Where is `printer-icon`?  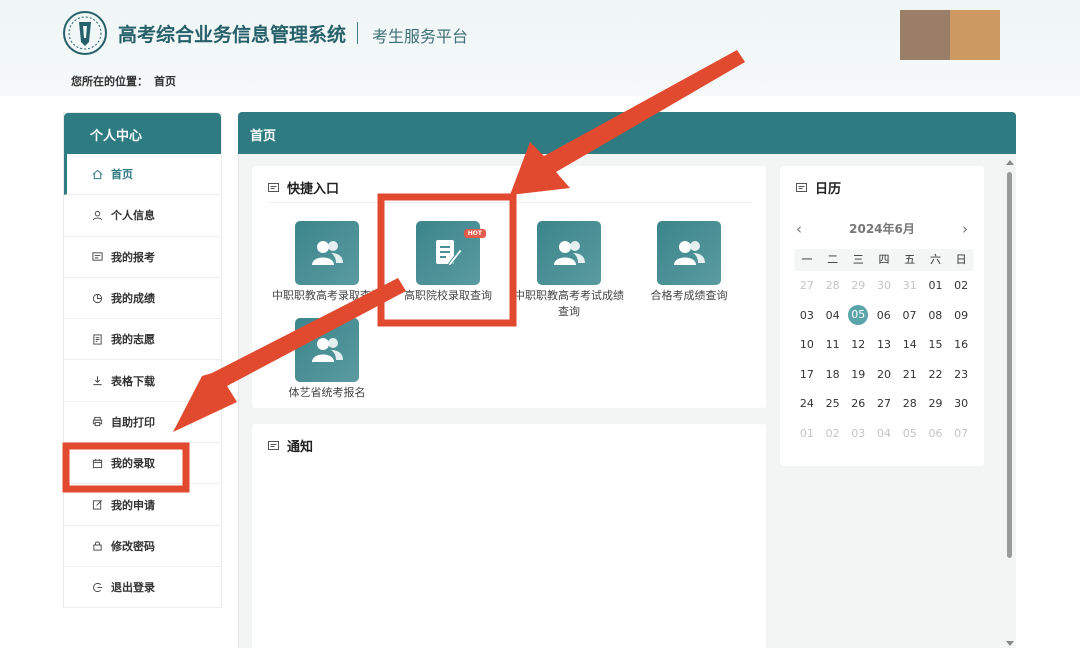
printer-icon is located at coordinates (97, 422).